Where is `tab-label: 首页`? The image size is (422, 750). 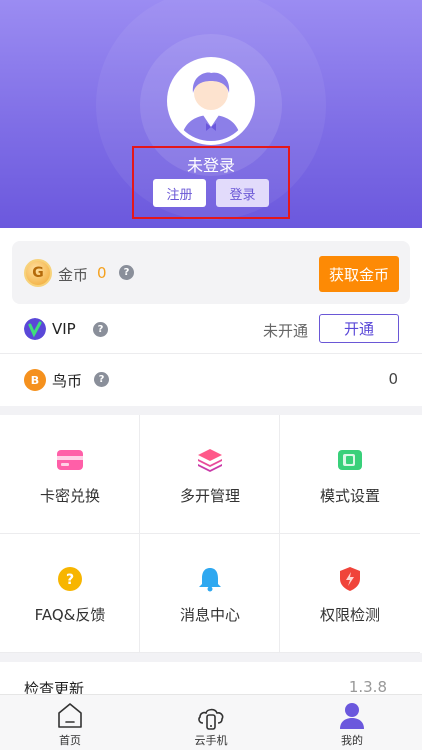 tab-label: 首页 is located at coordinates (70, 740).